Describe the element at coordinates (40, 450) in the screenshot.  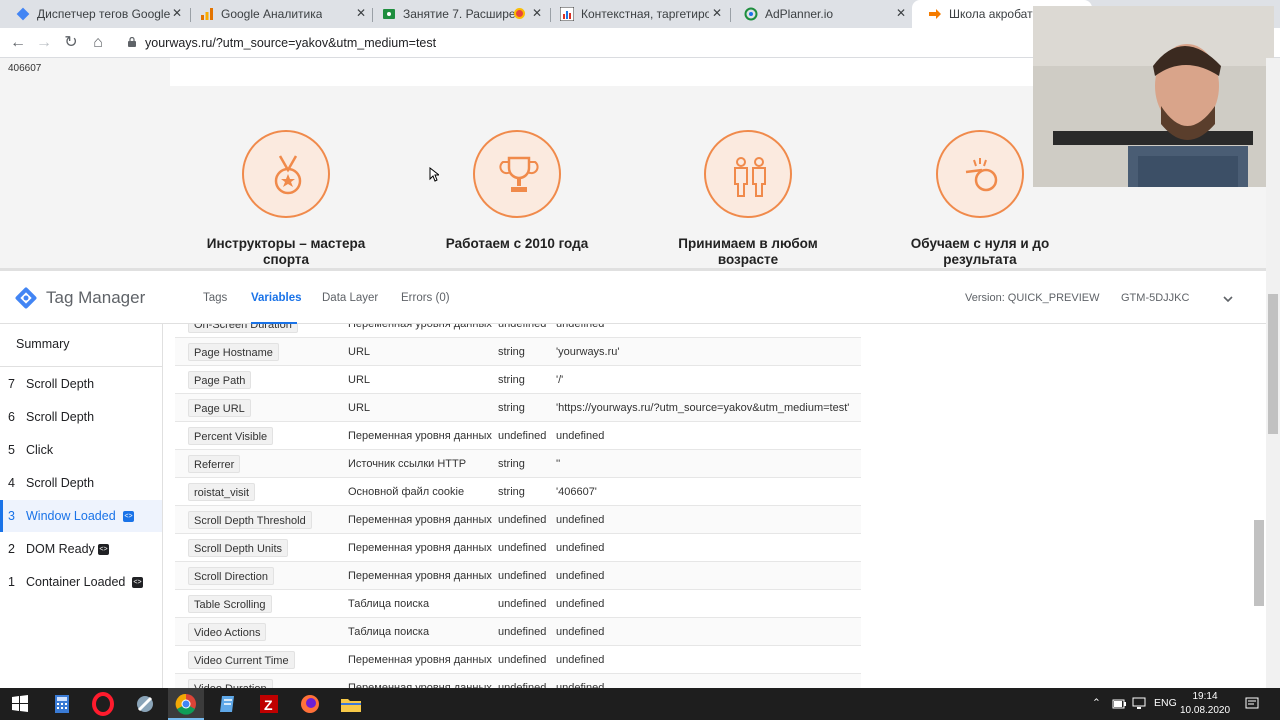
I see `event-name: Click` at that location.